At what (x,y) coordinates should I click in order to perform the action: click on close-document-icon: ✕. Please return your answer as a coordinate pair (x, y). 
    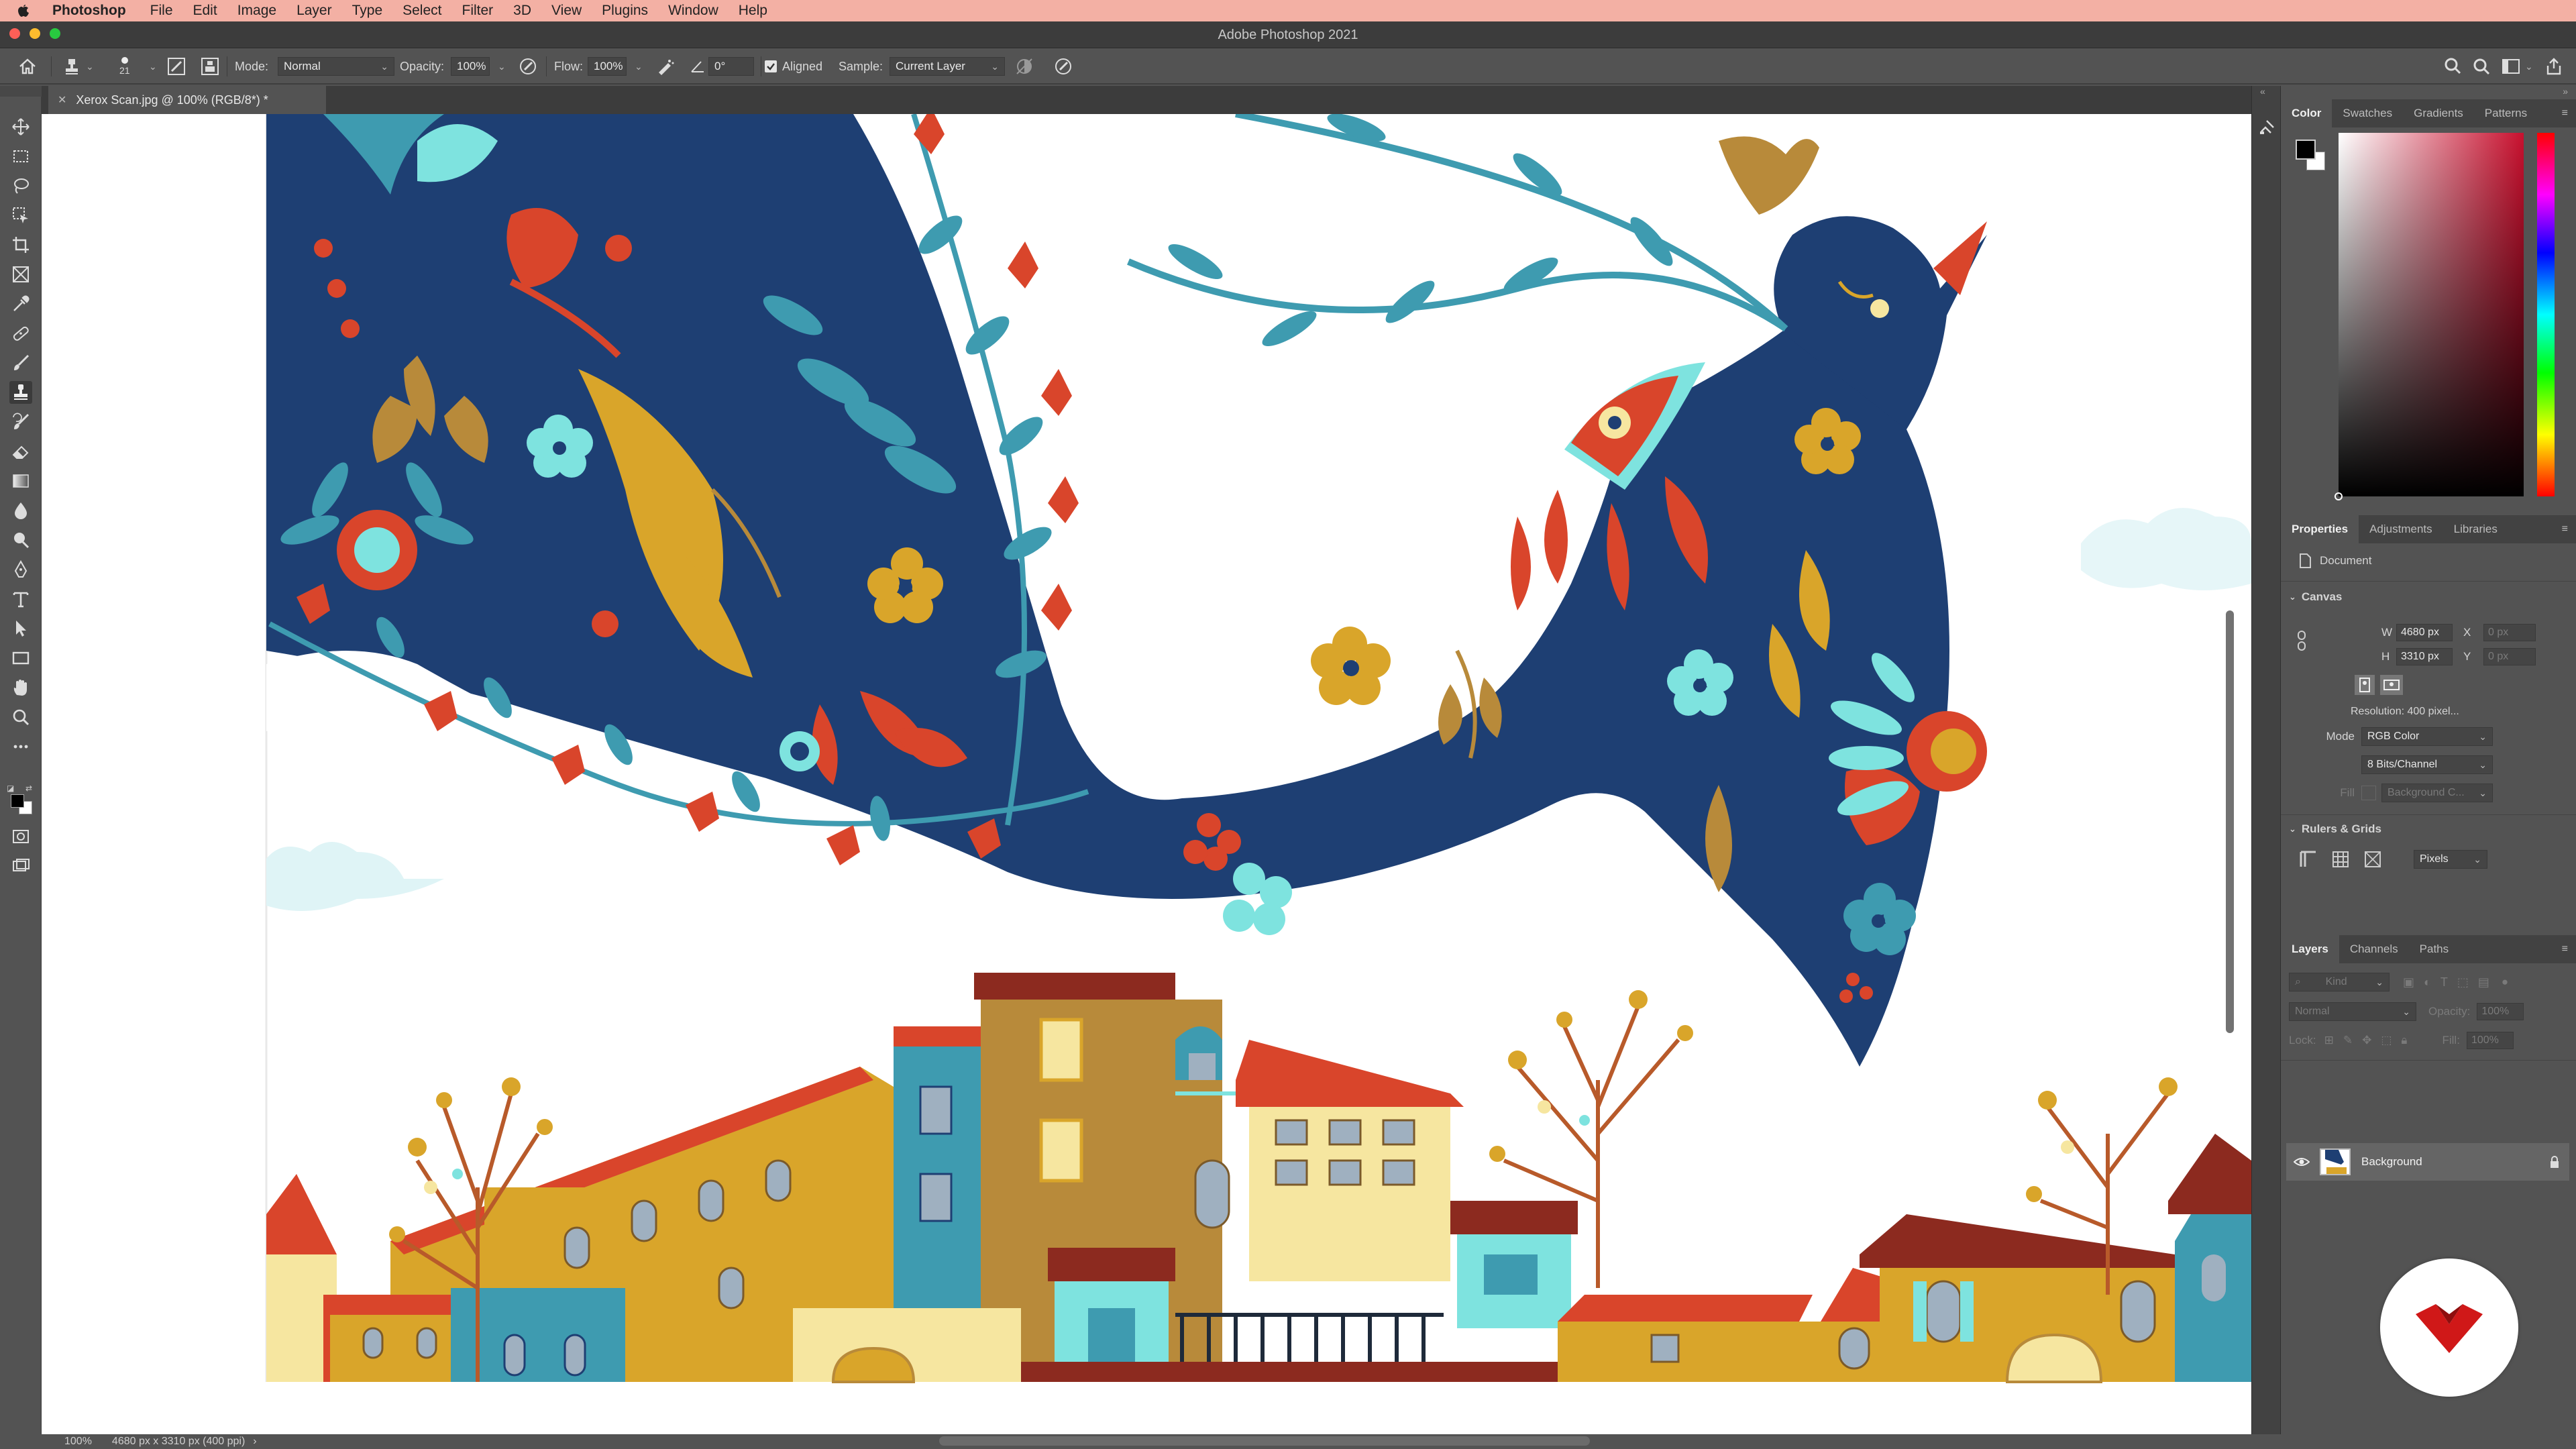
    Looking at the image, I should click on (62, 100).